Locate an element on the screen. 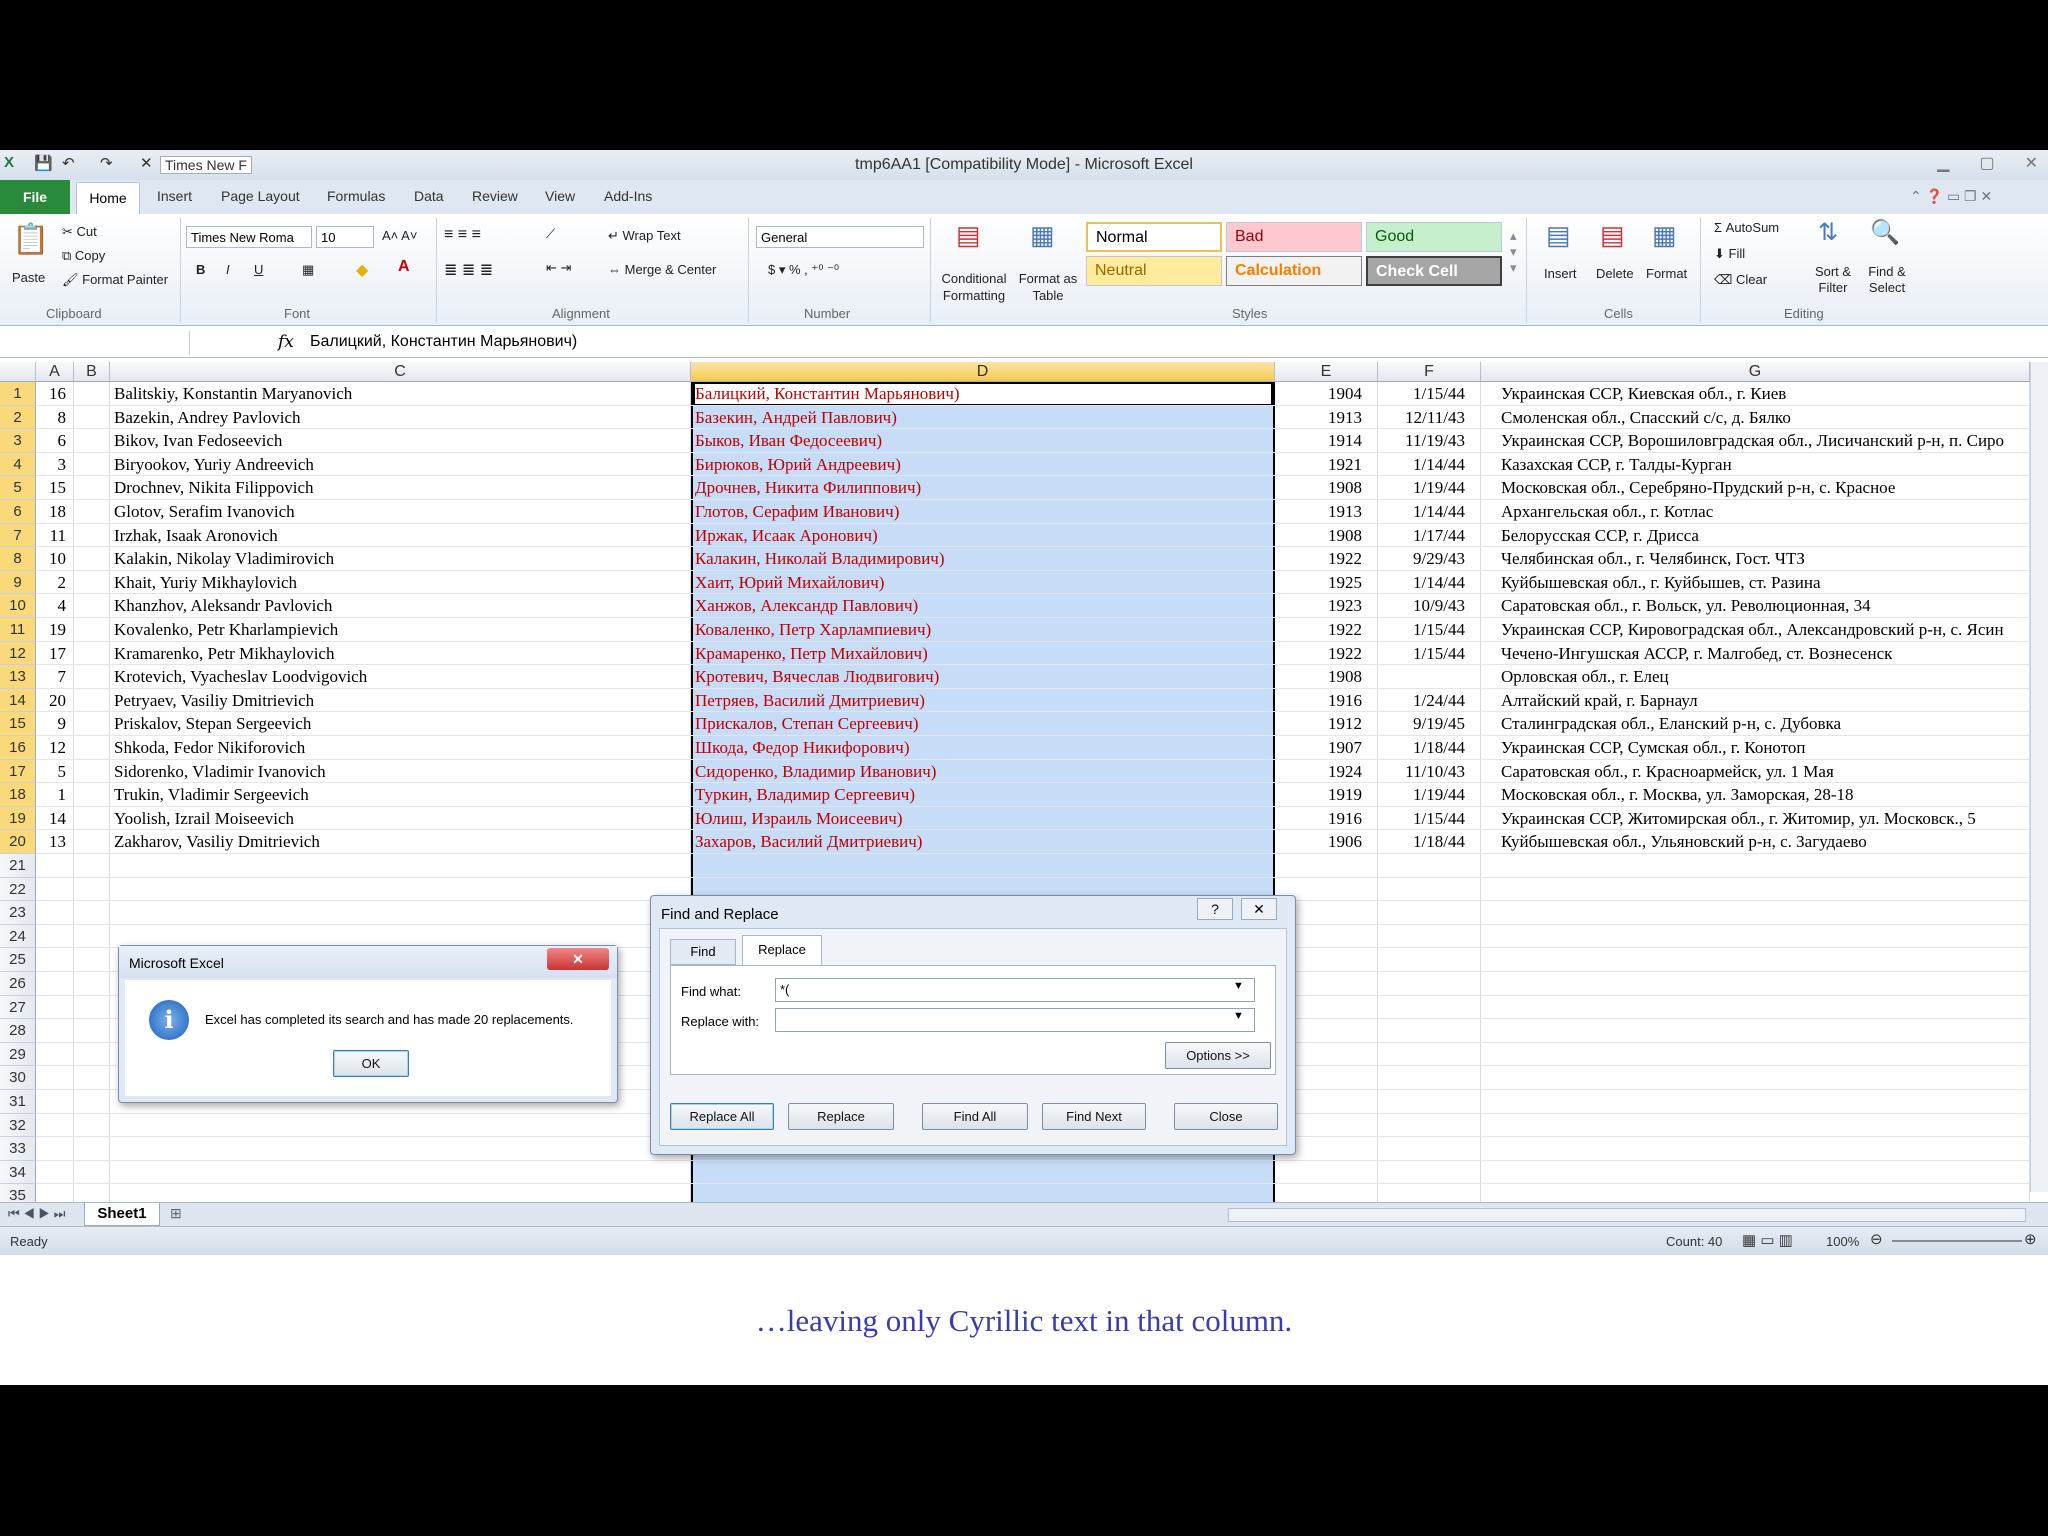 The image size is (2048, 1536). grow-font-icon: A˄ A˅ is located at coordinates (399, 235).